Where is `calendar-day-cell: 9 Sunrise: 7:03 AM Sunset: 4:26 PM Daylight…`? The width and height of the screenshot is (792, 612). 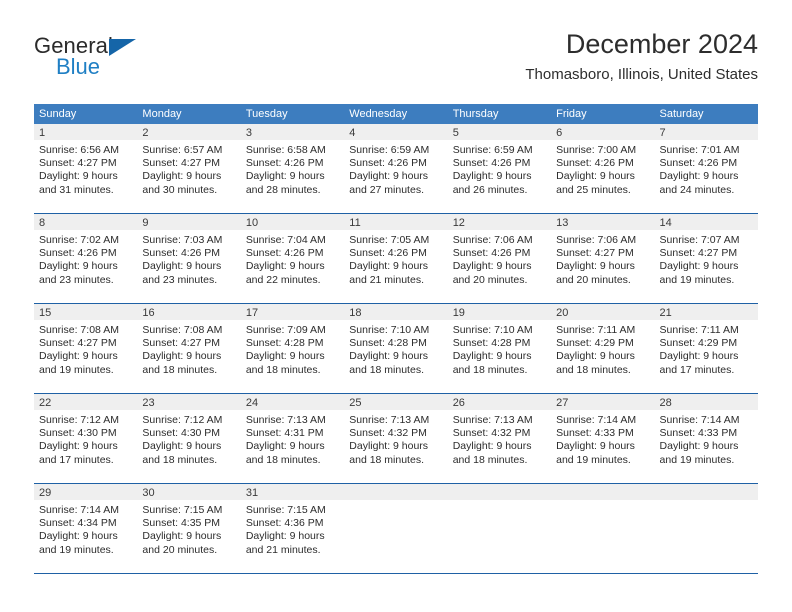 calendar-day-cell: 9 Sunrise: 7:03 AM Sunset: 4:26 PM Daylight… is located at coordinates (189, 258).